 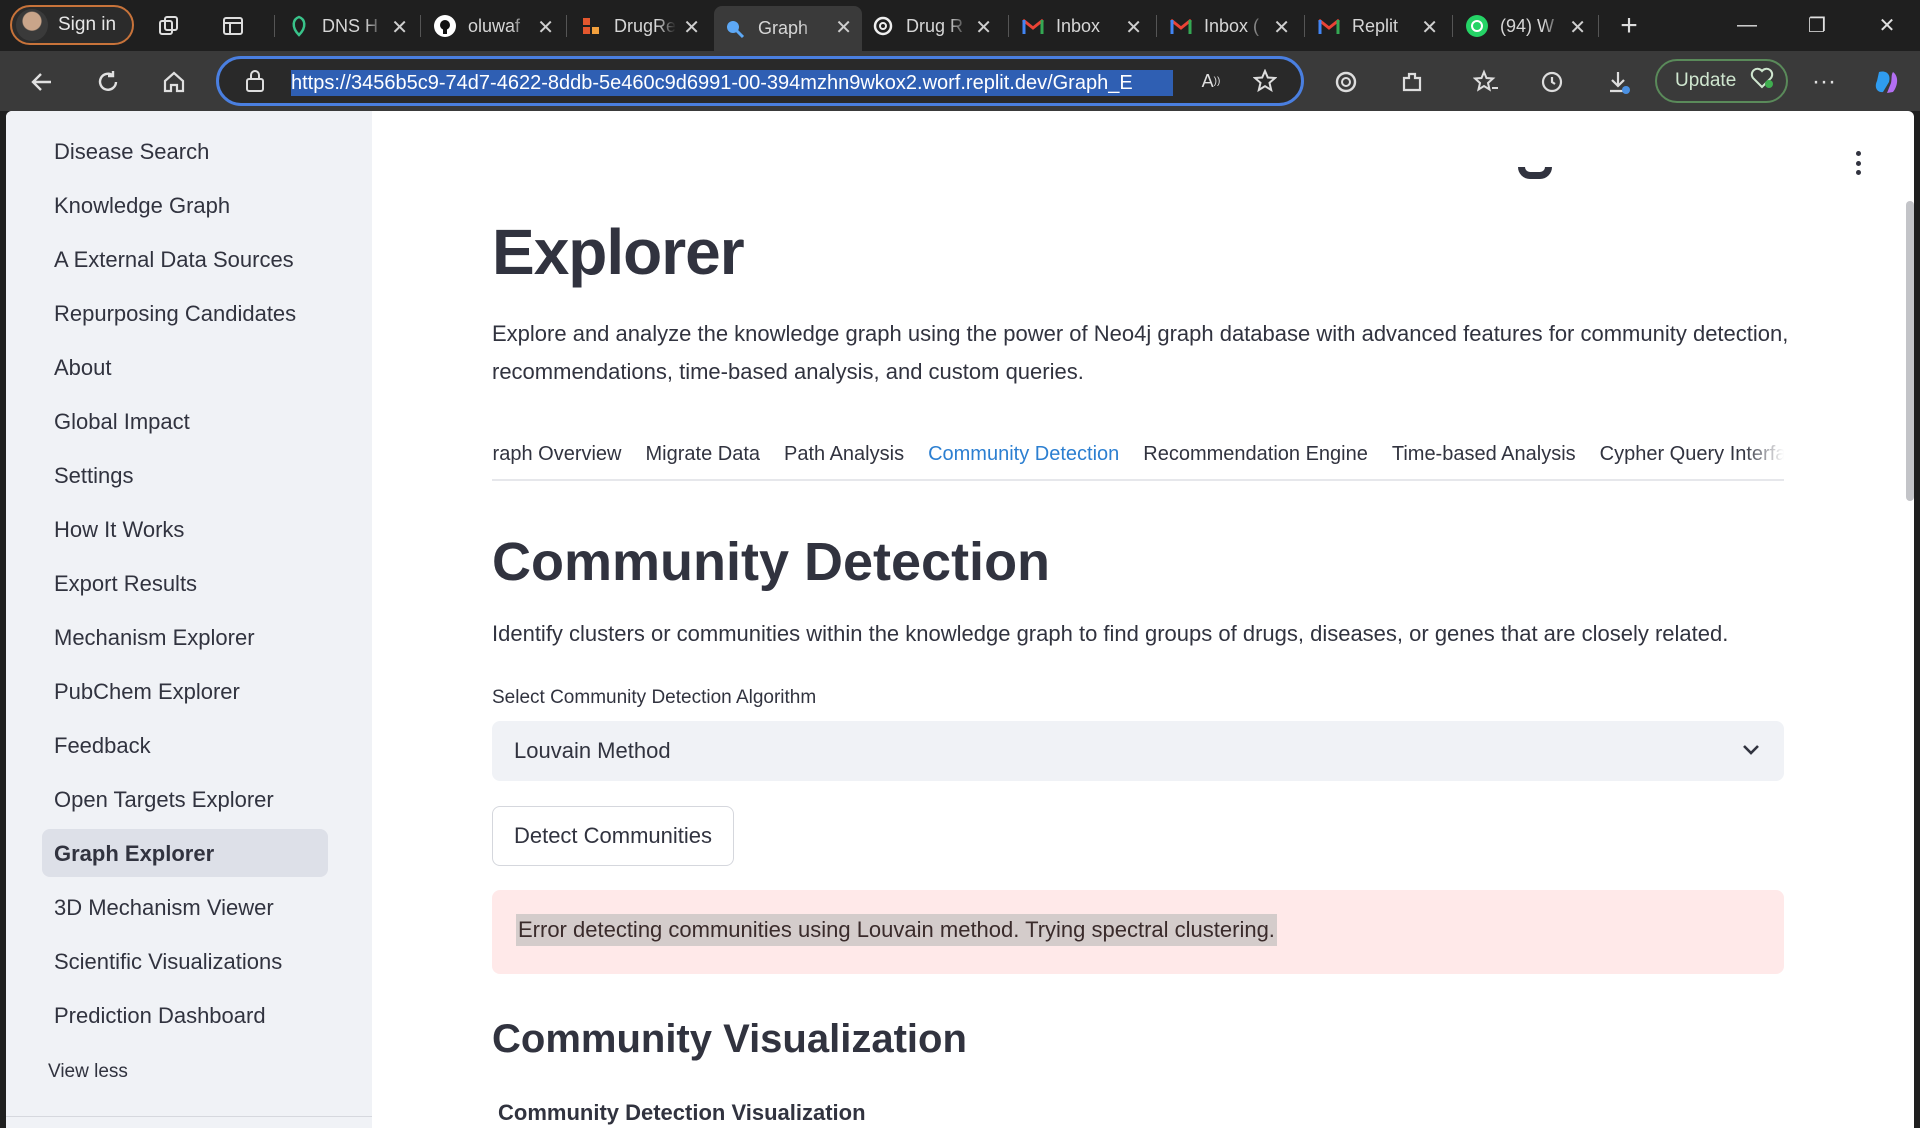 What do you see at coordinates (88, 1072) in the screenshot?
I see `view-less-link: View less` at bounding box center [88, 1072].